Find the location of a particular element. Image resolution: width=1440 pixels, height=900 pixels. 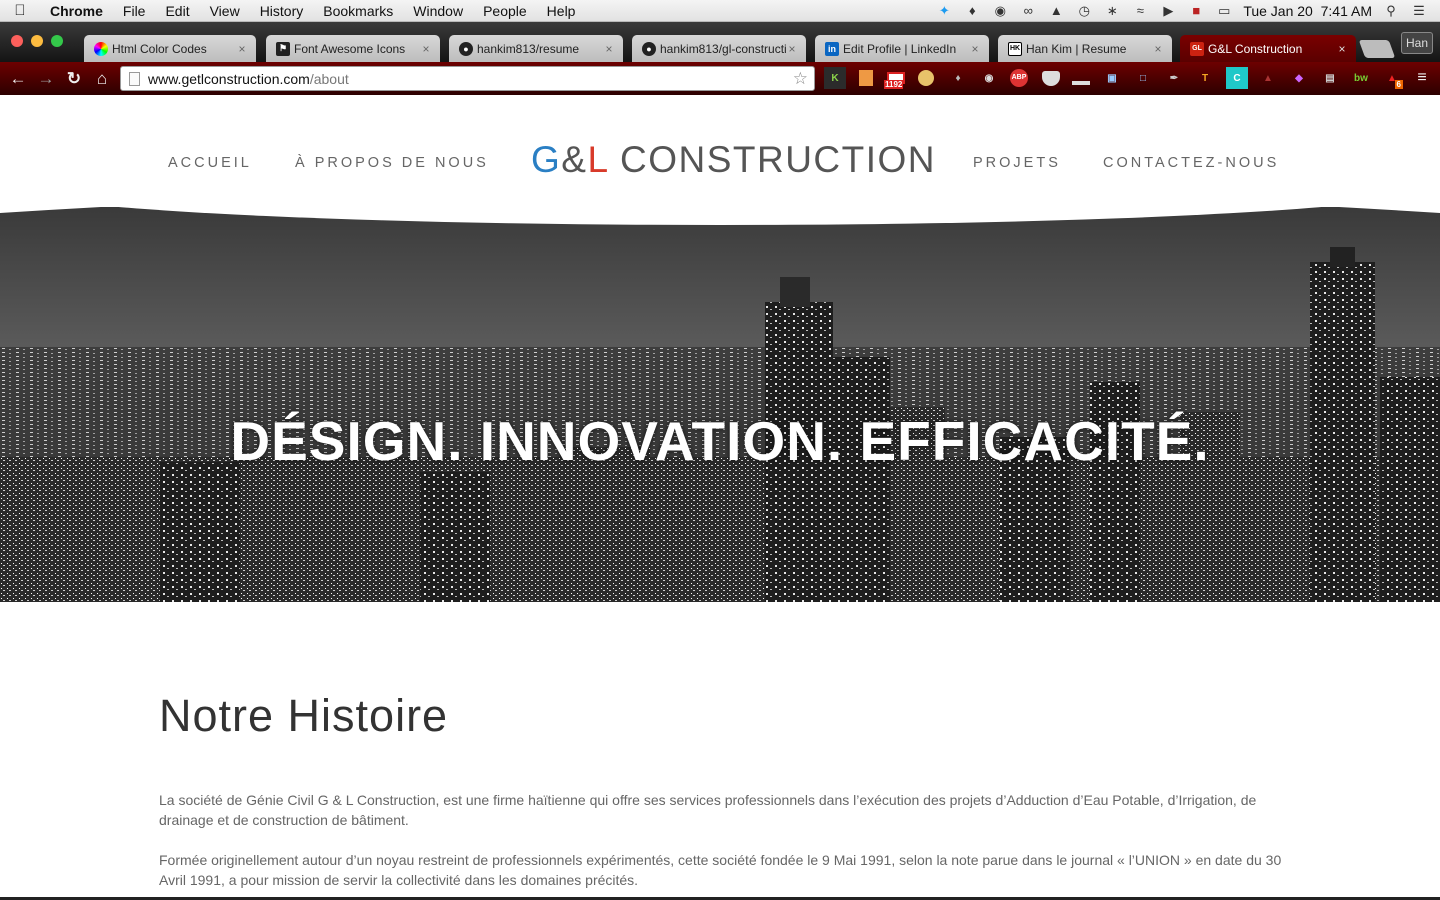

page-icon is located at coordinates (134, 78).